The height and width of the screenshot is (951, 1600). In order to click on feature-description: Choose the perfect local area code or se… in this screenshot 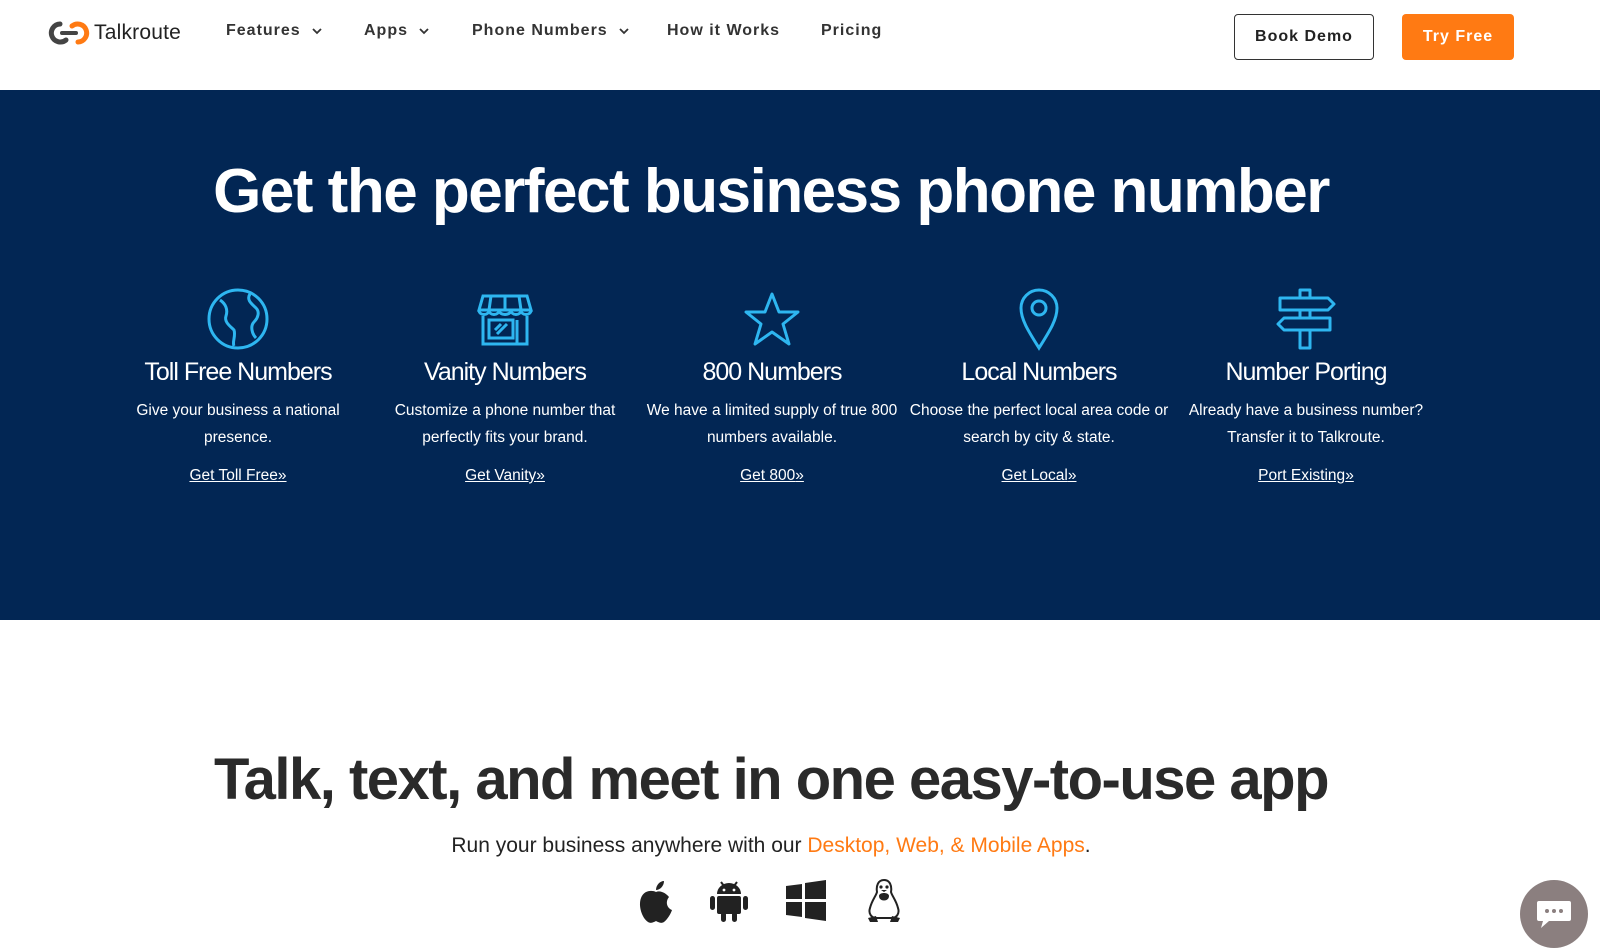, I will do `click(1039, 424)`.